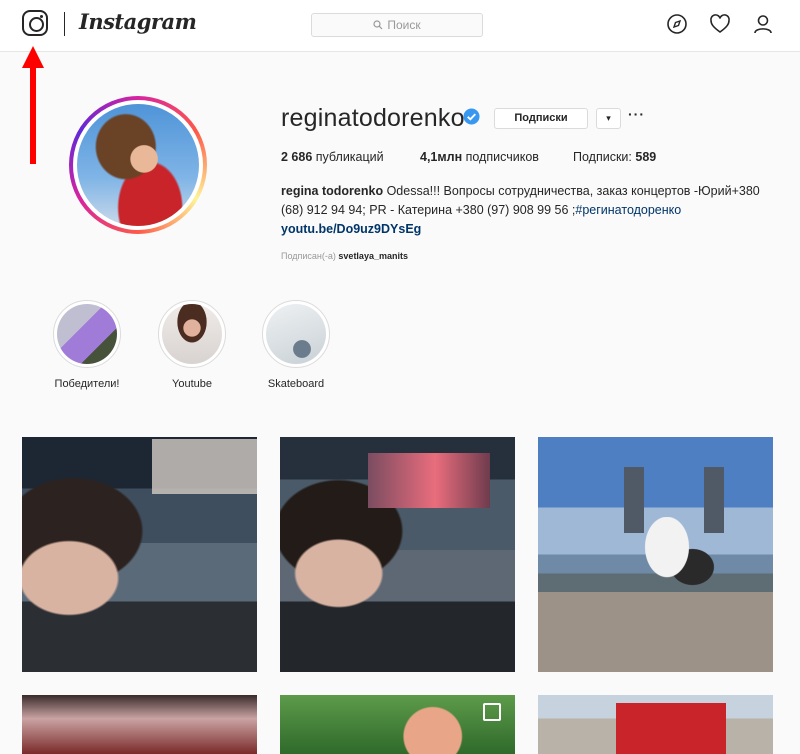  I want to click on stat-posts: 2 686 публикаций, so click(332, 157).